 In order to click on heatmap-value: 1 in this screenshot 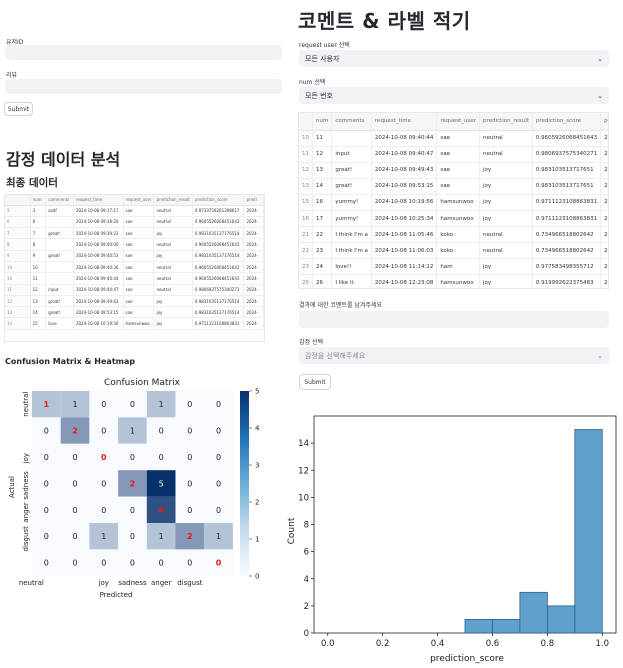, I will do `click(218, 536)`.